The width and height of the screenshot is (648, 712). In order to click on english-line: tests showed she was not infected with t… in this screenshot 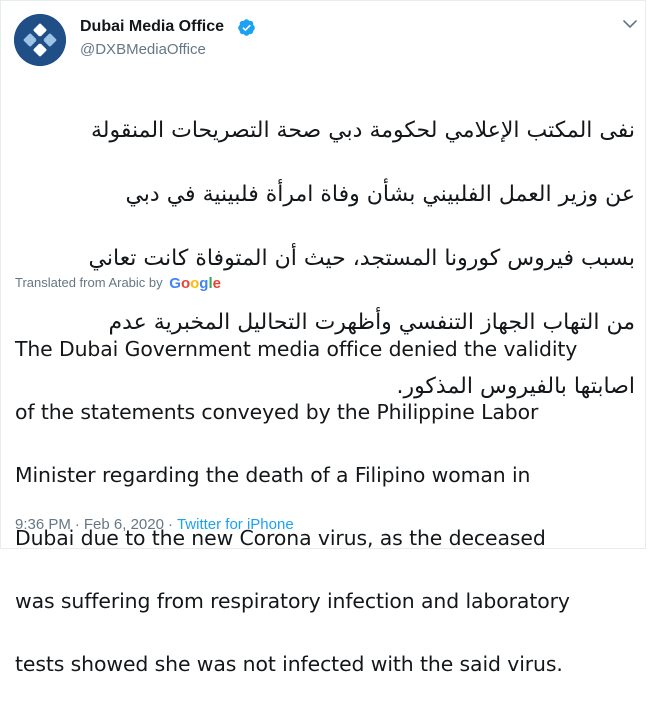, I will do `click(289, 663)`.